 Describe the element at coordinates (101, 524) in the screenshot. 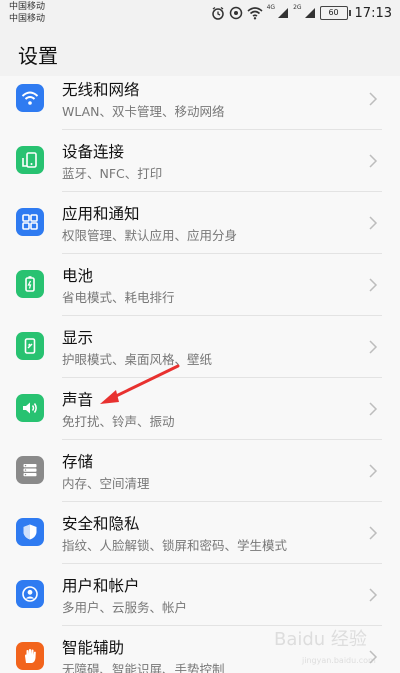

I see `item-label: 安全和隐私` at that location.